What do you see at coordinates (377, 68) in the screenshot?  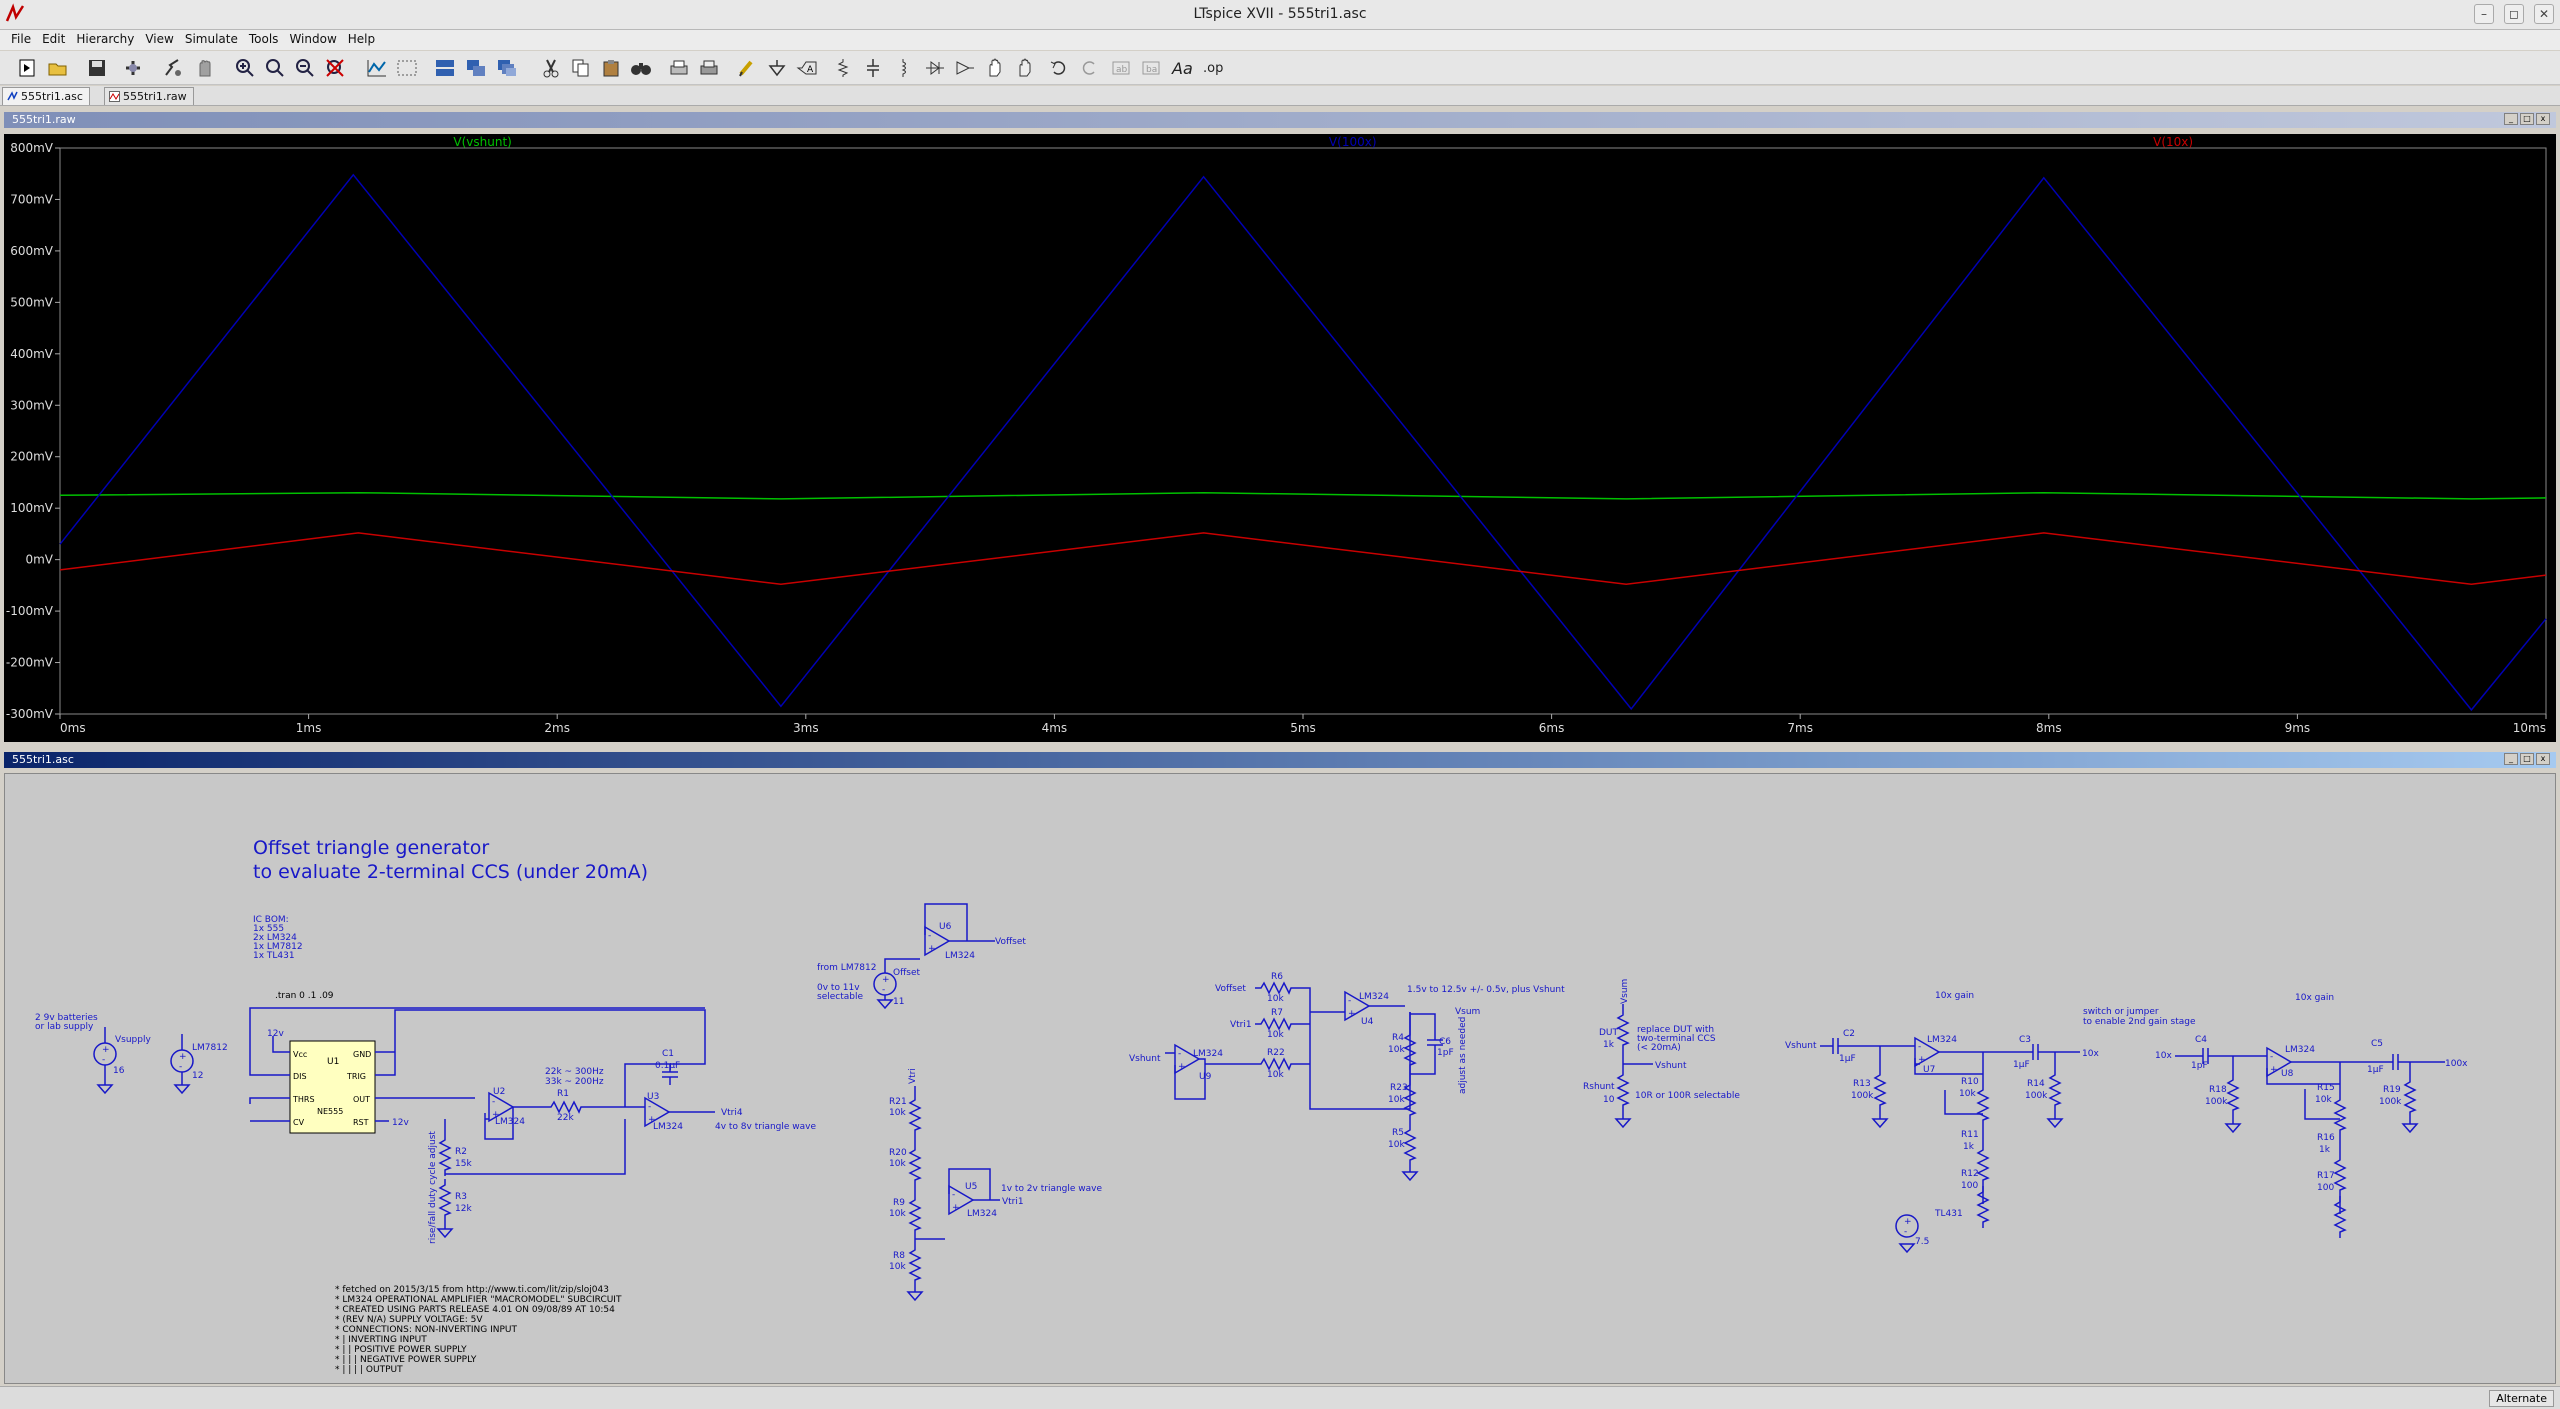 I see `autorange-icon` at bounding box center [377, 68].